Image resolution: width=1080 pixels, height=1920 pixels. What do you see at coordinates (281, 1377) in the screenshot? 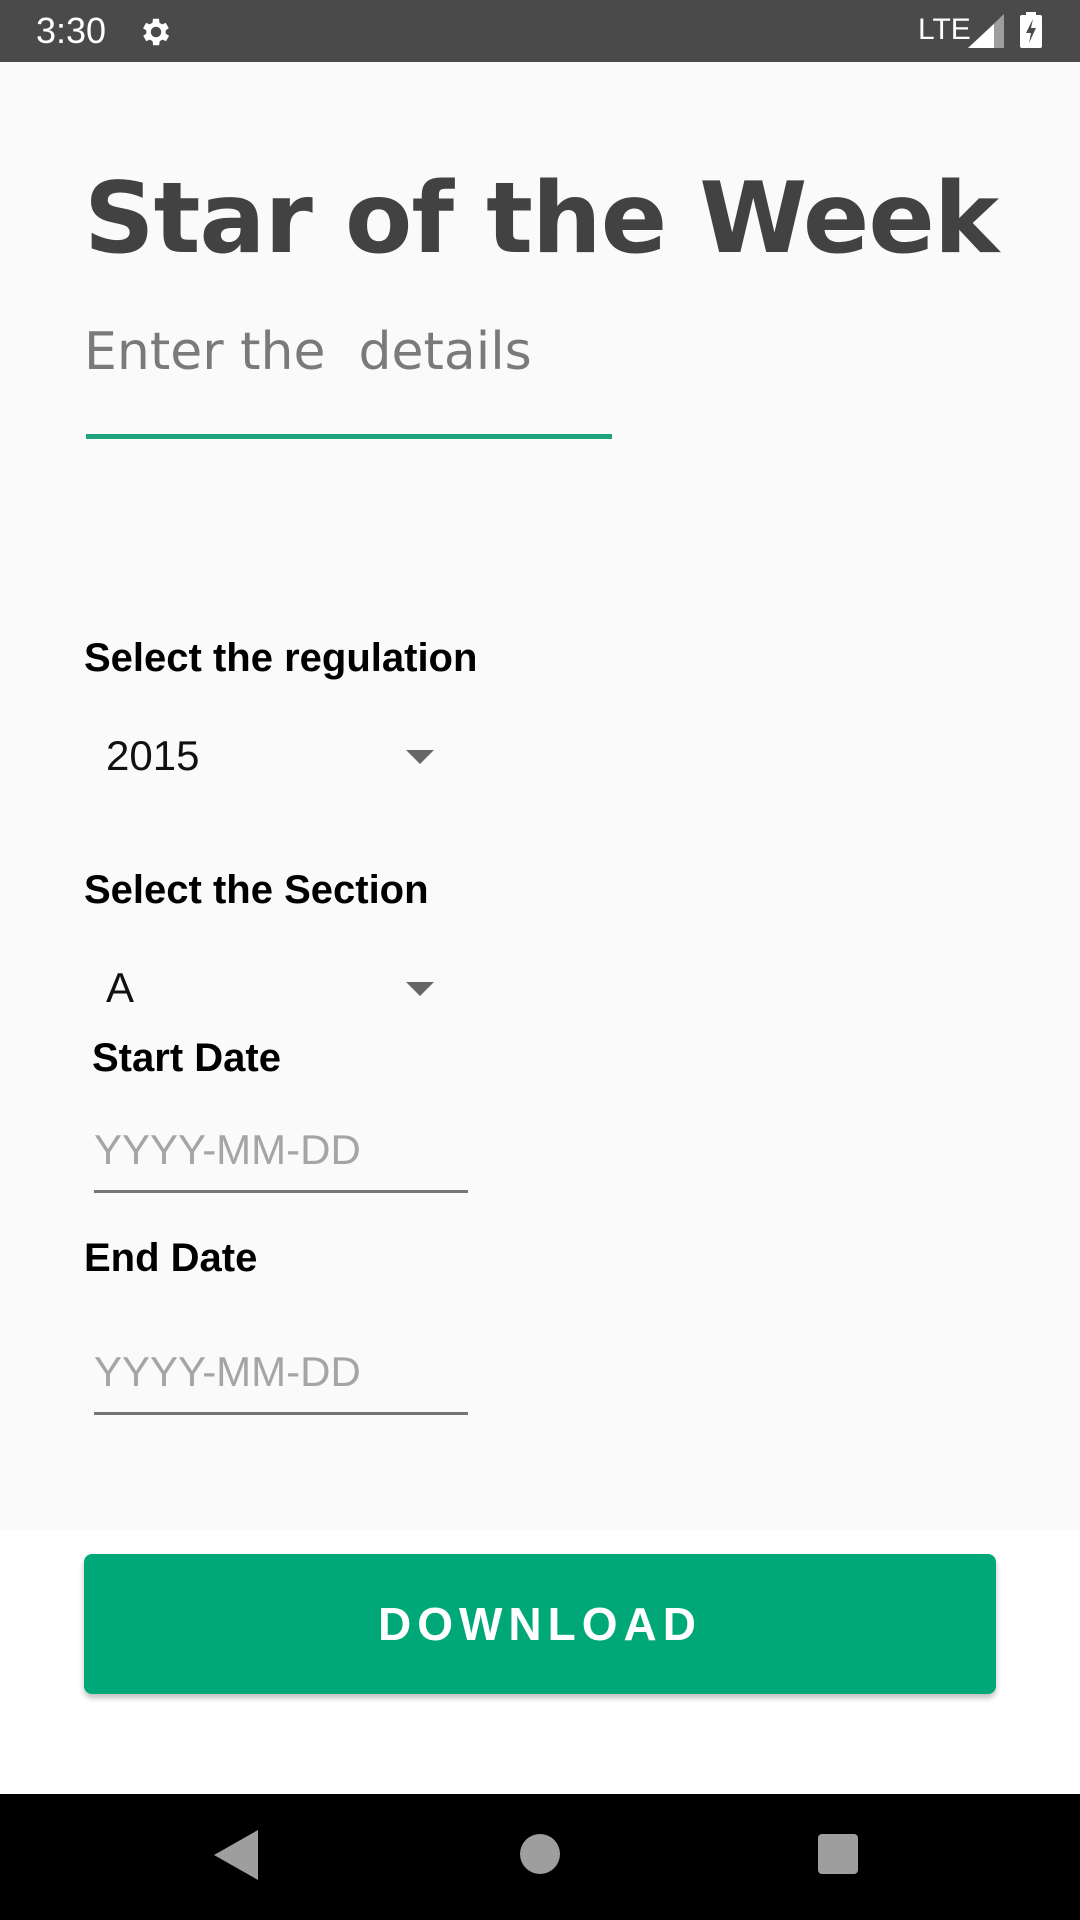
I see `end-date-input` at bounding box center [281, 1377].